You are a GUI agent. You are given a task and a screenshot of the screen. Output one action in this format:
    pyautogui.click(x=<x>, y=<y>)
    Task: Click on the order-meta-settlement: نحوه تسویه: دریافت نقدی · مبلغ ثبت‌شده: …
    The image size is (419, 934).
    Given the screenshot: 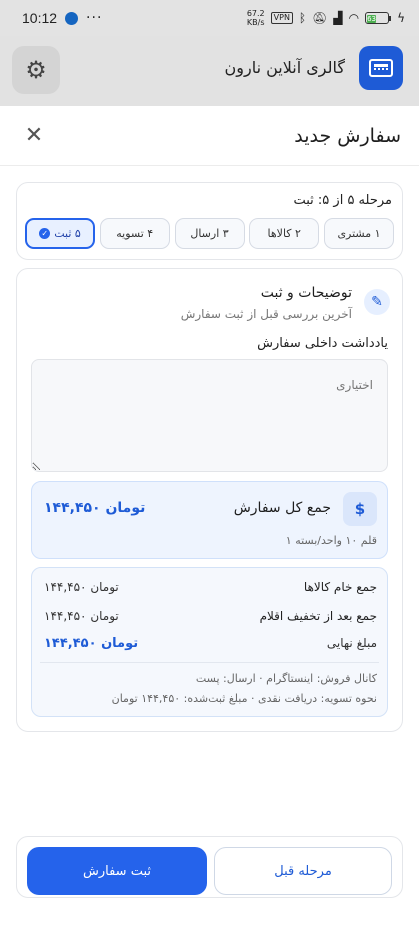 What is the action you would take?
    pyautogui.click(x=244, y=698)
    